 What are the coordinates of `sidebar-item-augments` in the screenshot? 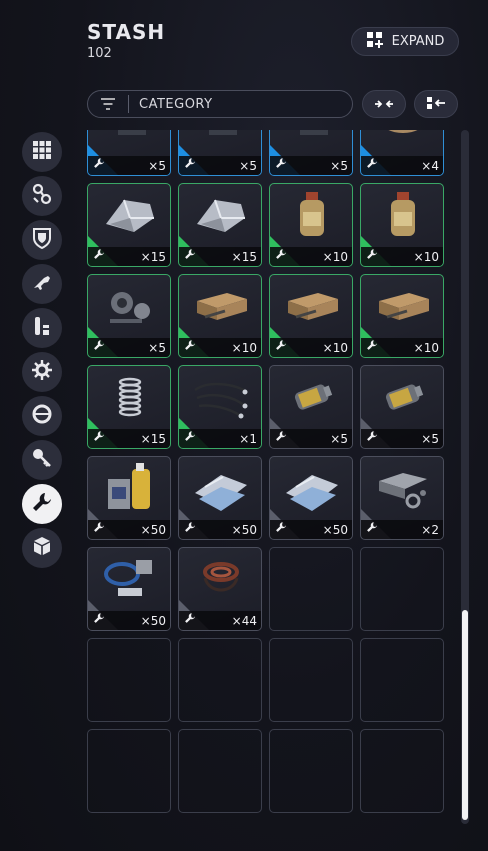 It's located at (42, 196).